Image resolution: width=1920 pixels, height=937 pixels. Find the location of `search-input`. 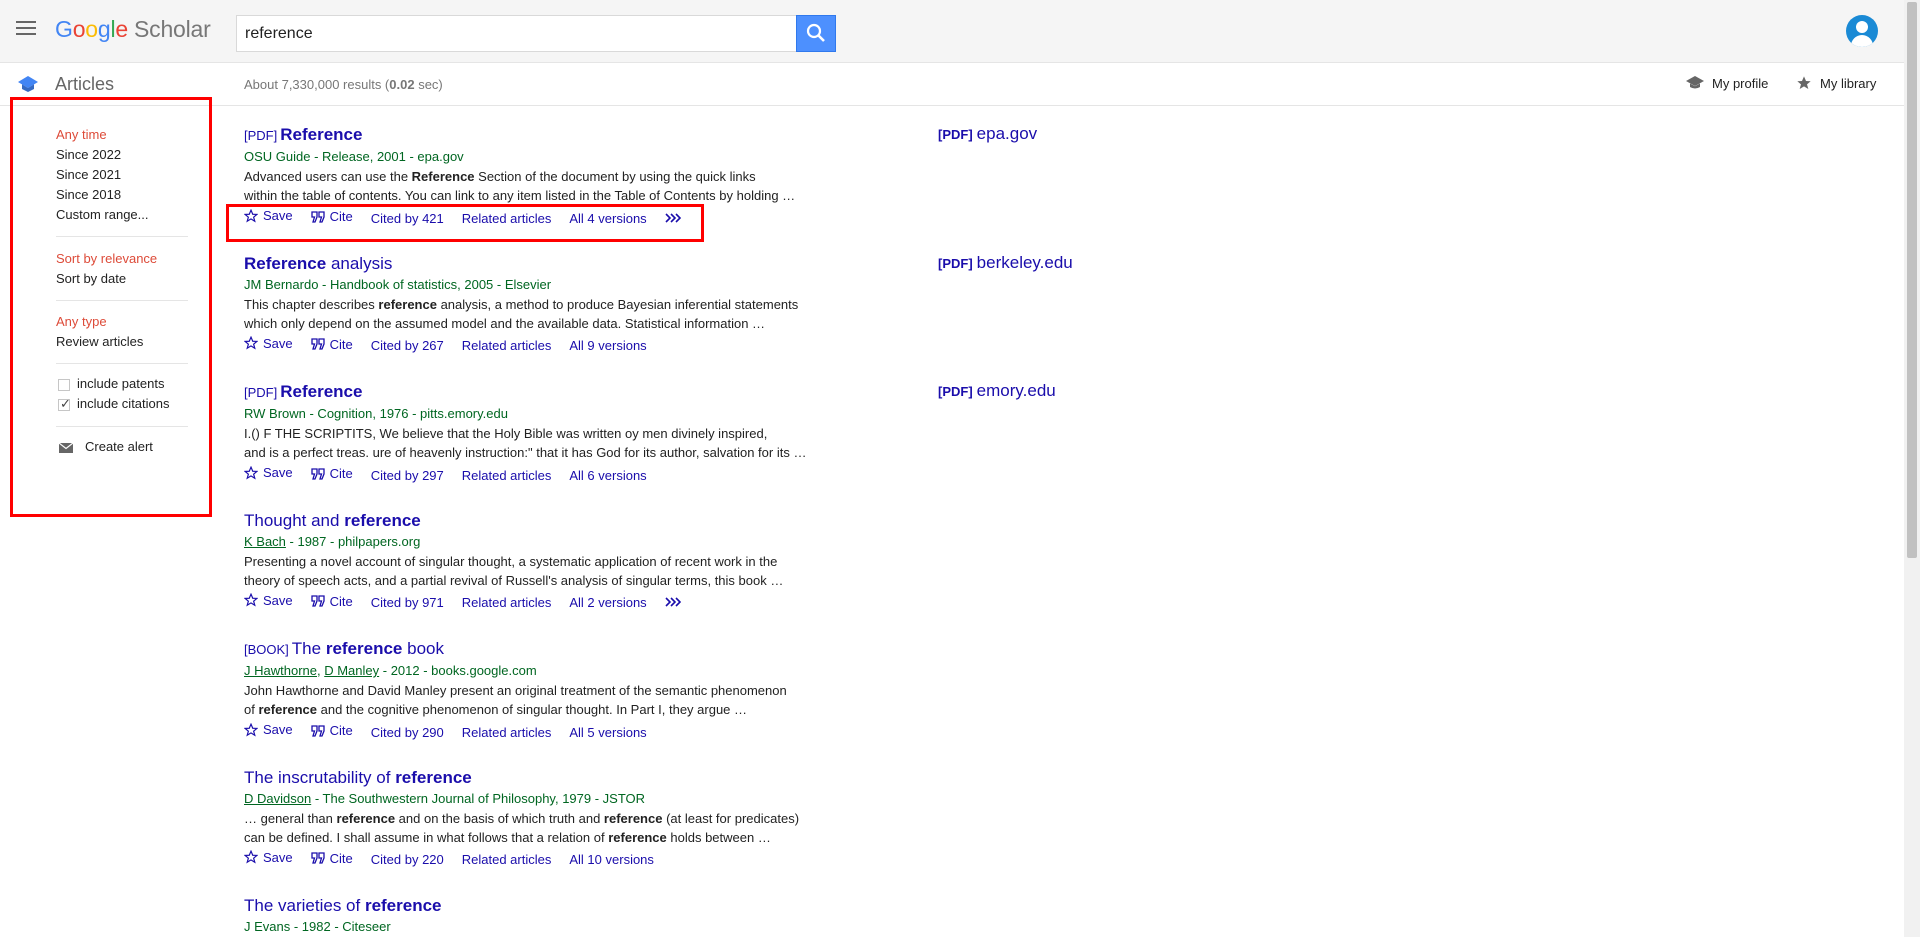

search-input is located at coordinates (516, 33).